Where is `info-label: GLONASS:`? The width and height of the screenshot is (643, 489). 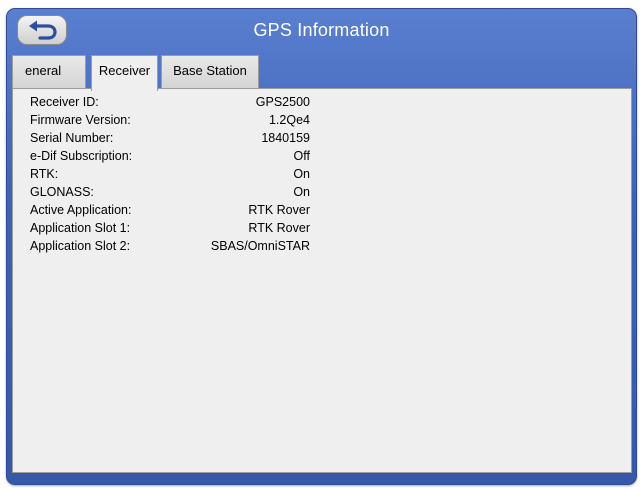 info-label: GLONASS: is located at coordinates (62, 192).